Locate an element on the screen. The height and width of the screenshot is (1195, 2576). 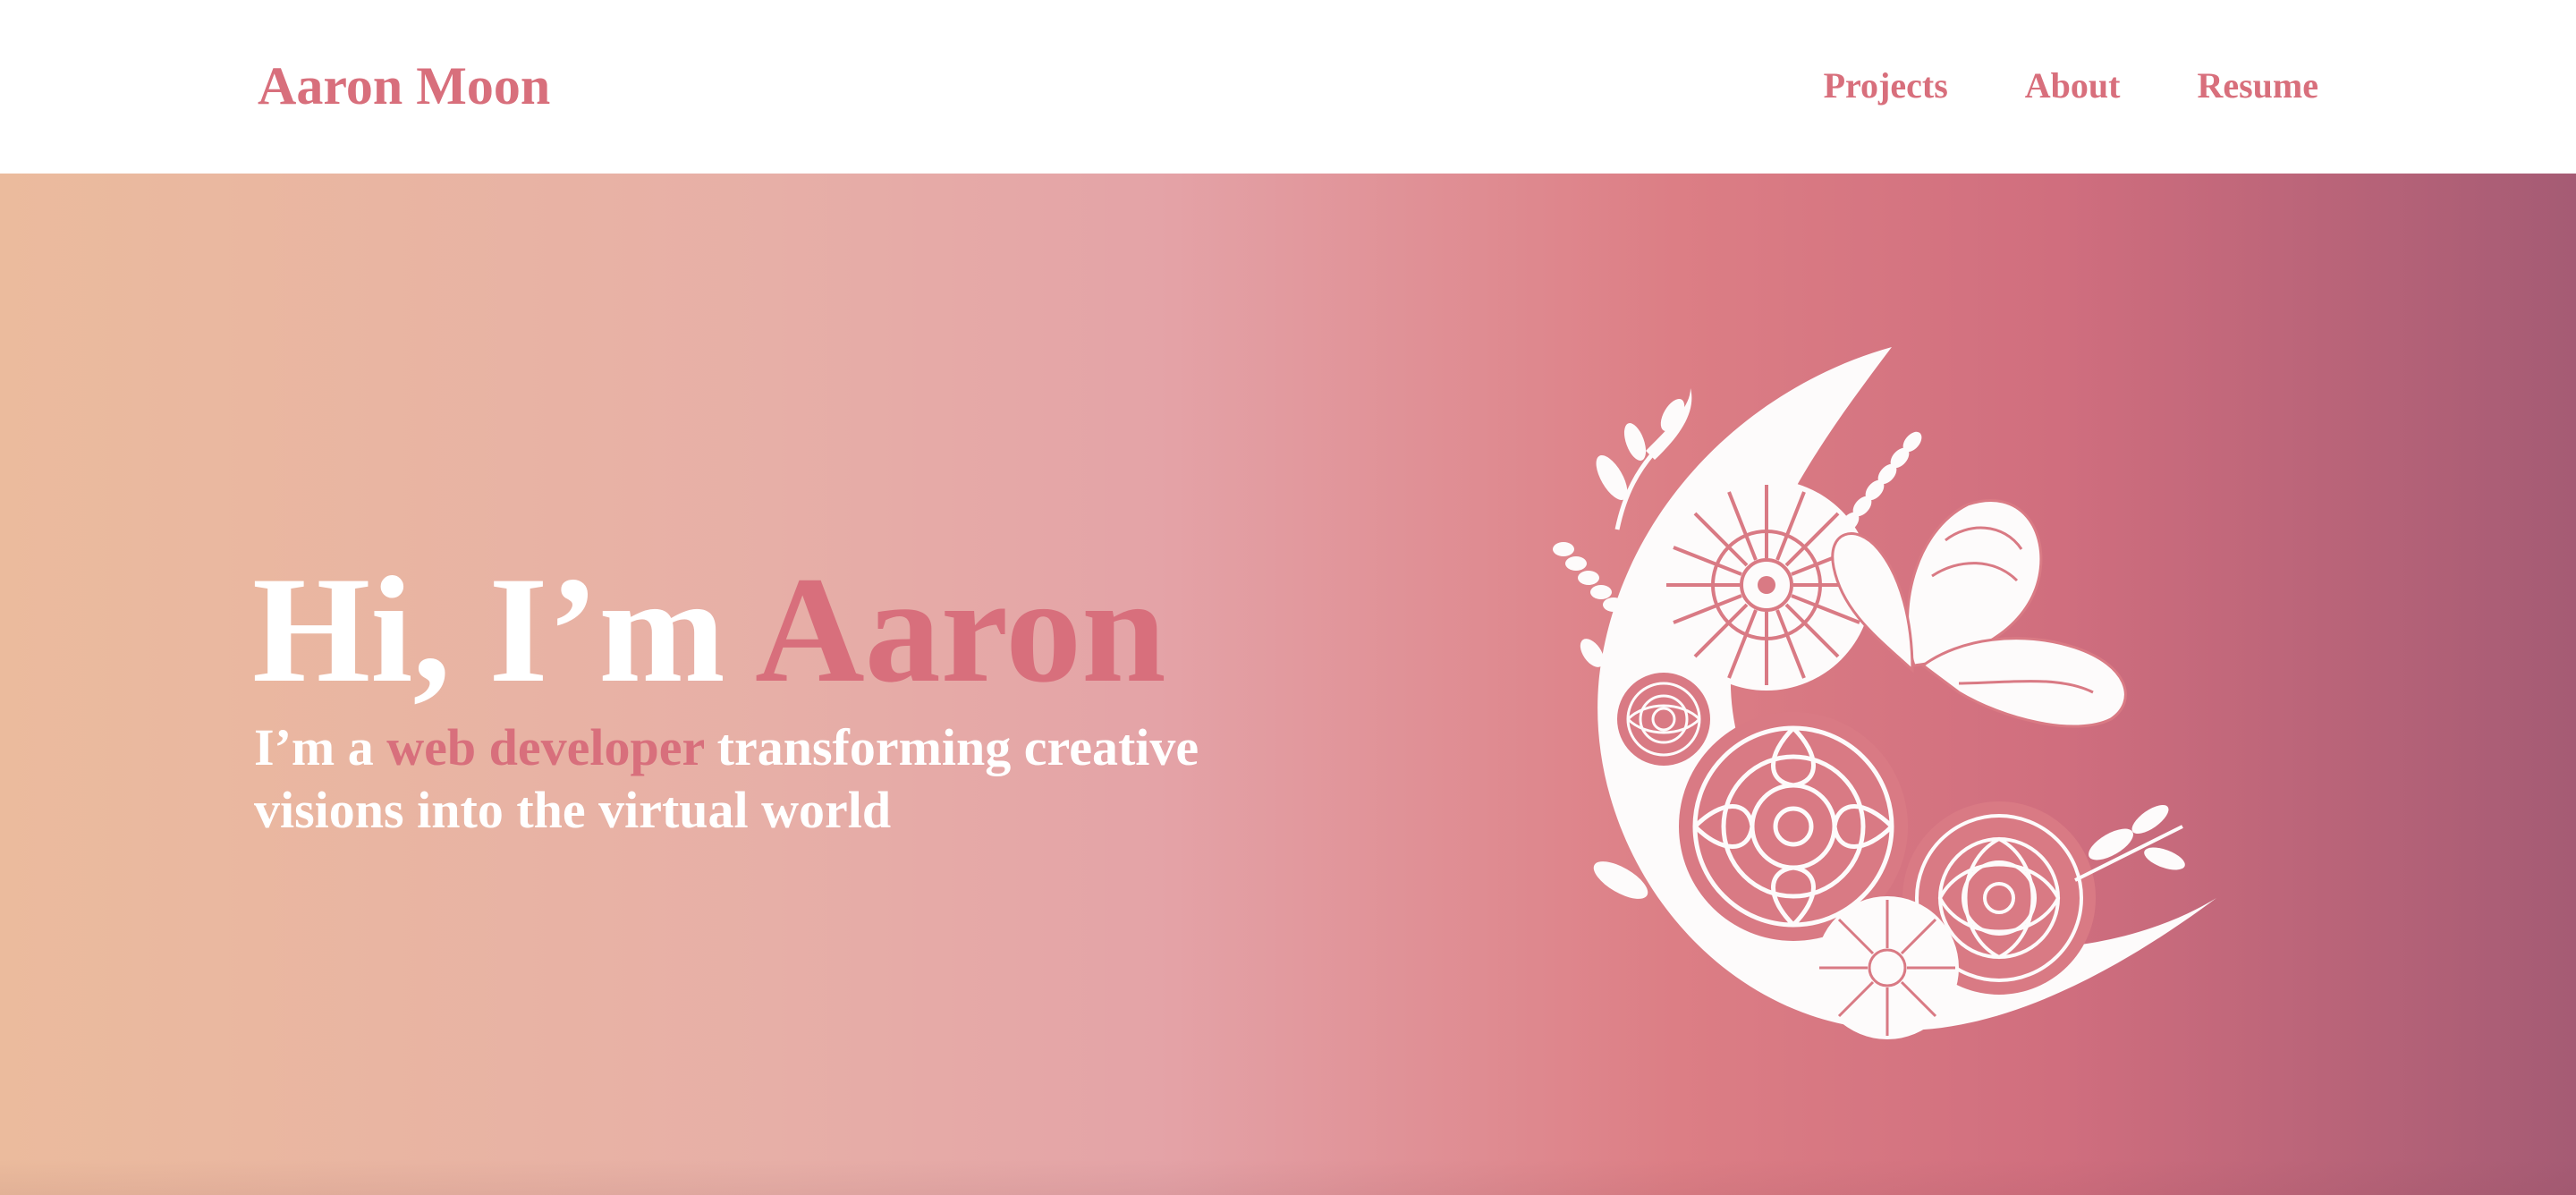
hero-name: Aaron is located at coordinates (960, 630).